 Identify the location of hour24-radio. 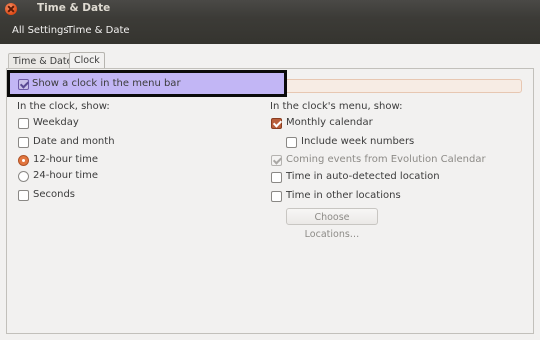
(23, 176).